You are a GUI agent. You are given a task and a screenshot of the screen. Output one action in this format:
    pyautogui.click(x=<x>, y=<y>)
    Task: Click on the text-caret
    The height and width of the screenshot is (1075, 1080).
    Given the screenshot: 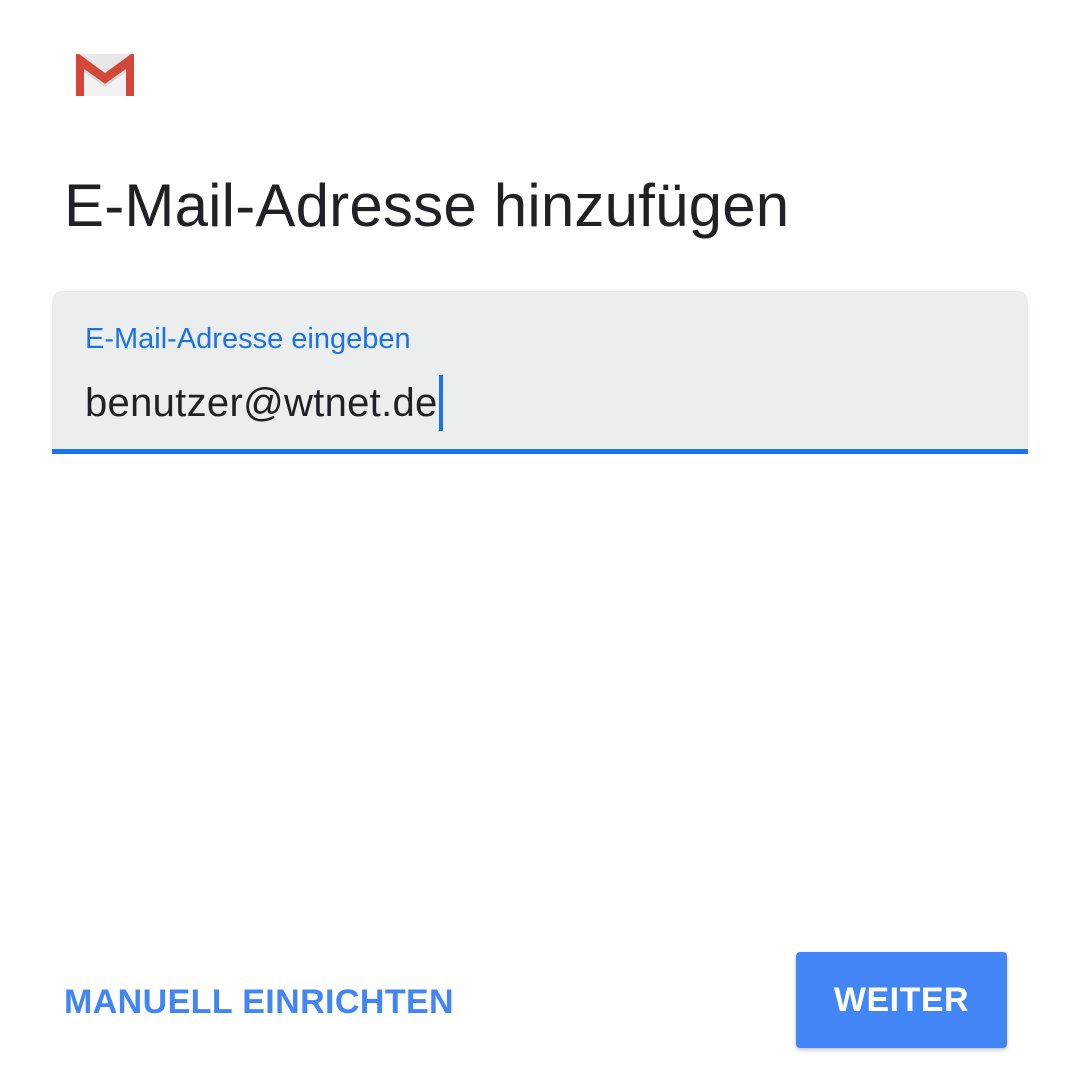 What is the action you would take?
    pyautogui.click(x=440, y=403)
    